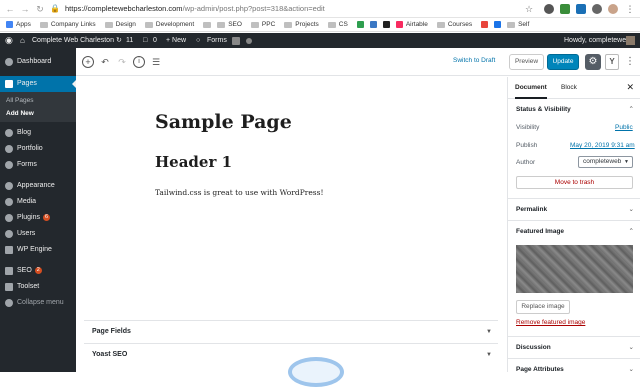 The image size is (640, 387). I want to click on bookmark-item: Courses, so click(454, 24).